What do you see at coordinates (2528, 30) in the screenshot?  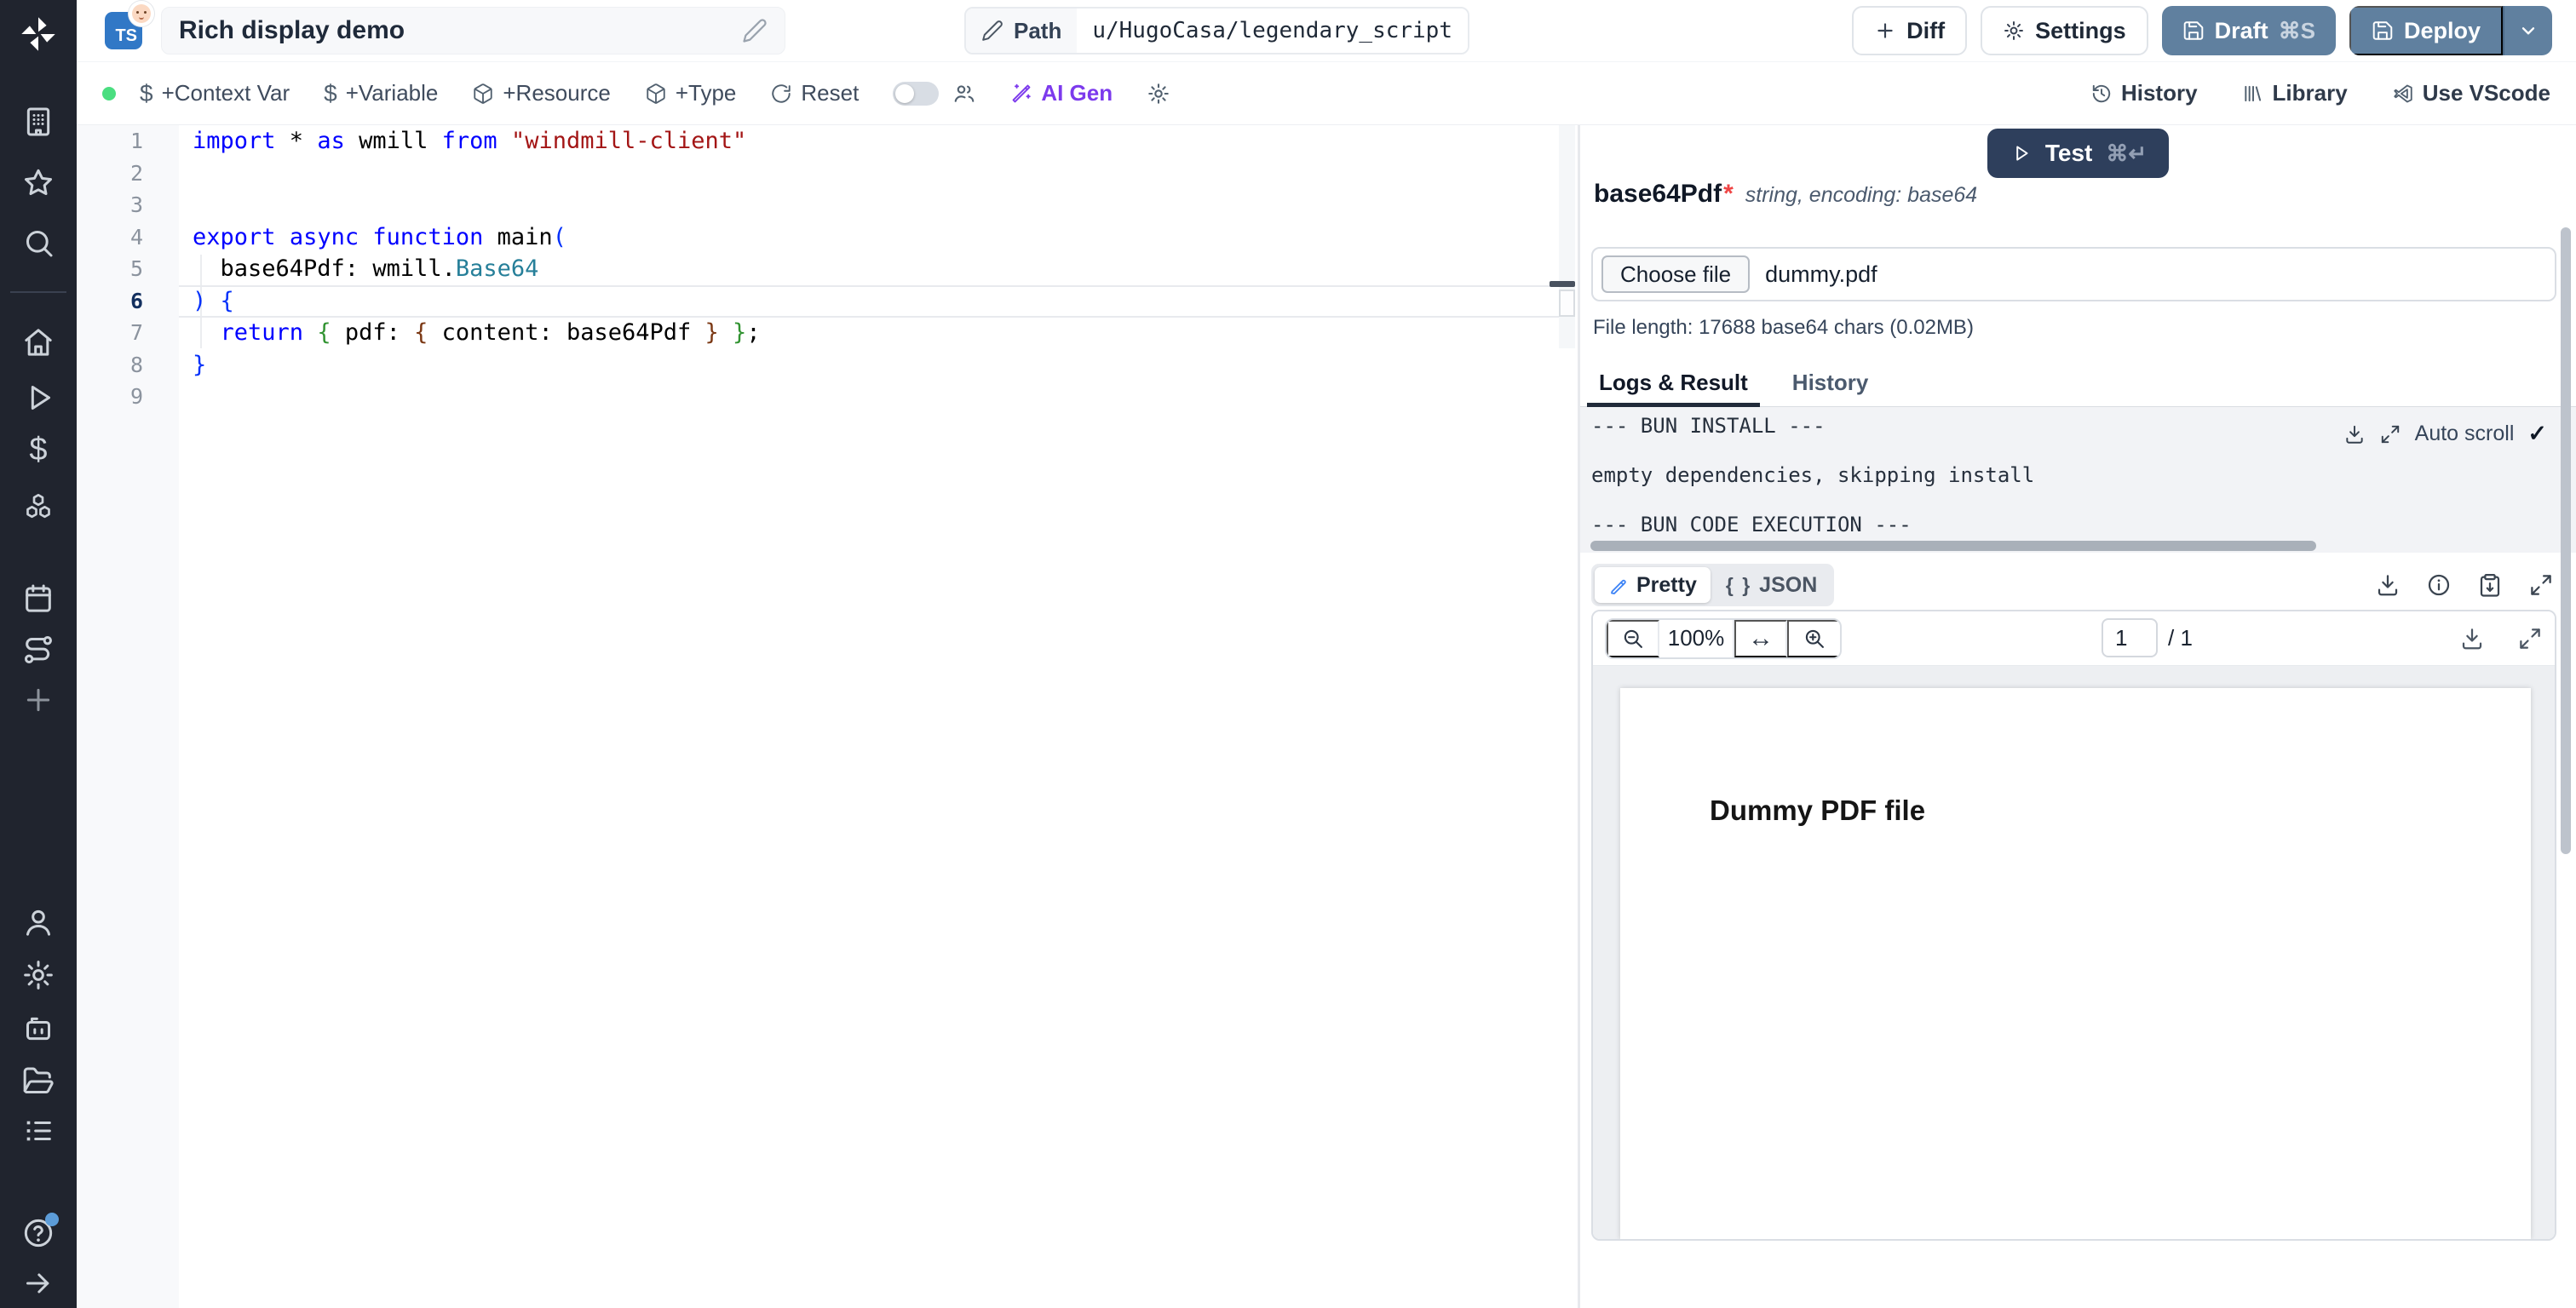 I see `deploy-dropdown-button` at bounding box center [2528, 30].